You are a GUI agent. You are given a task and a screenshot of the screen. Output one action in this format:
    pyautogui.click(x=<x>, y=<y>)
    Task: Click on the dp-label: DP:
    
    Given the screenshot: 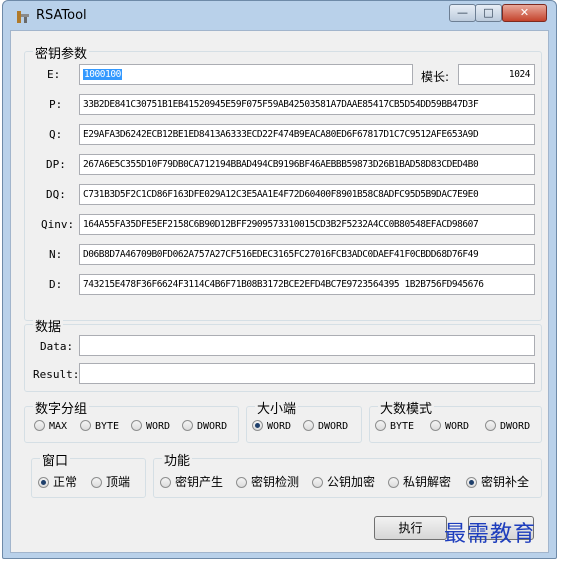 What is the action you would take?
    pyautogui.click(x=56, y=164)
    